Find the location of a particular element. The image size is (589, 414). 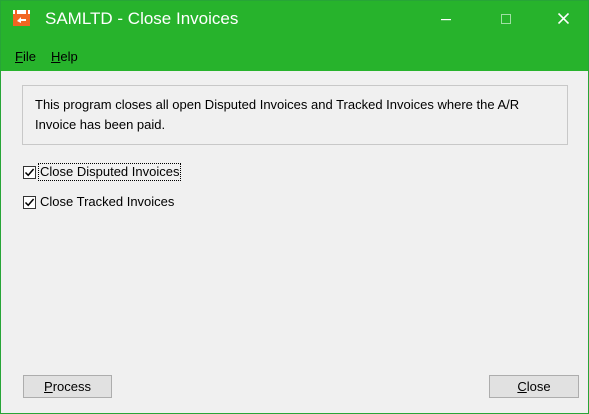

process-button: Process is located at coordinates (67, 386).